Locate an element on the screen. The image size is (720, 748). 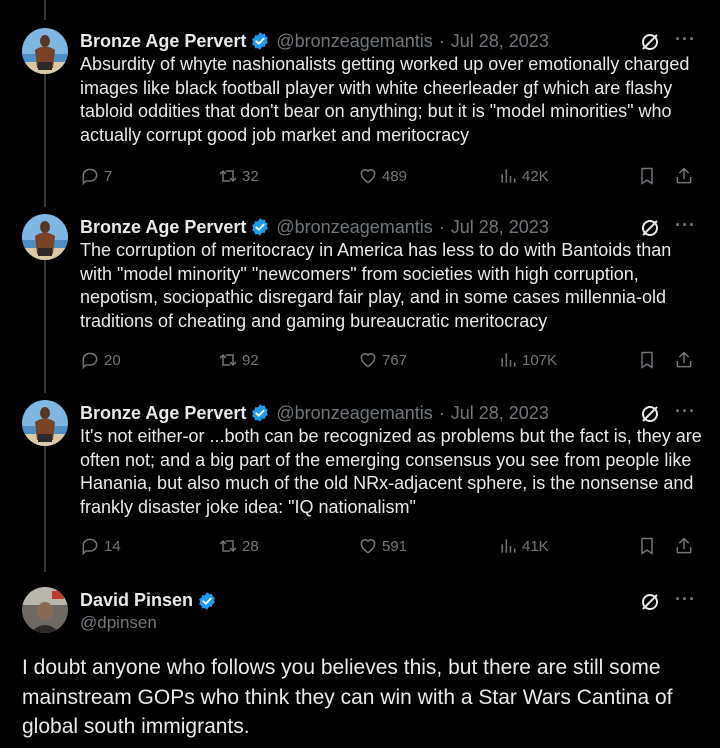
like-button: 767 is located at coordinates (382, 360).